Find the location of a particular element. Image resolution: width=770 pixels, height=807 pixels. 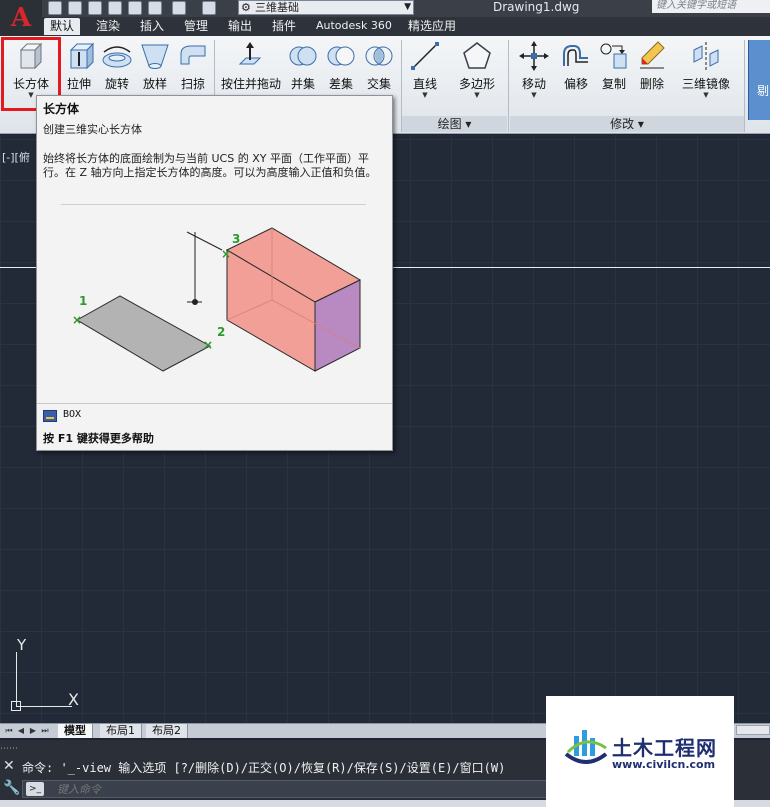

command-input-box: >_ is located at coordinates (286, 789).